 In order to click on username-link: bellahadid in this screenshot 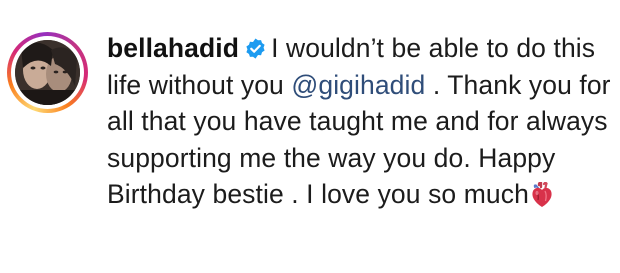, I will do `click(173, 48)`.